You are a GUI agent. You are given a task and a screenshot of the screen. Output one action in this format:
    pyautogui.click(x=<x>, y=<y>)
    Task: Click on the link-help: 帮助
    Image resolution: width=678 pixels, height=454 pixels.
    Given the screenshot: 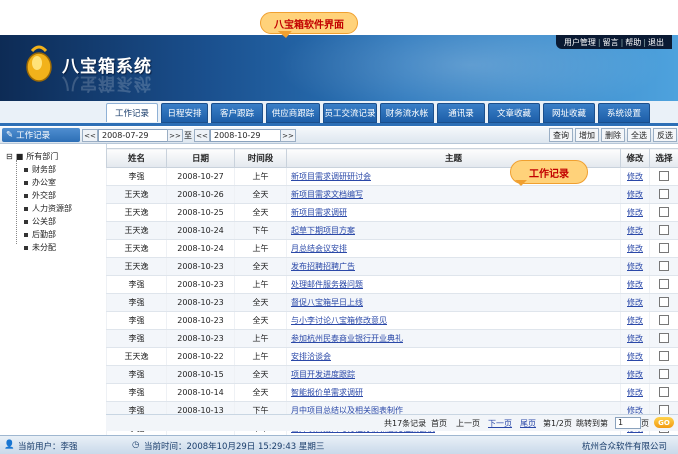 What is the action you would take?
    pyautogui.click(x=633, y=42)
    